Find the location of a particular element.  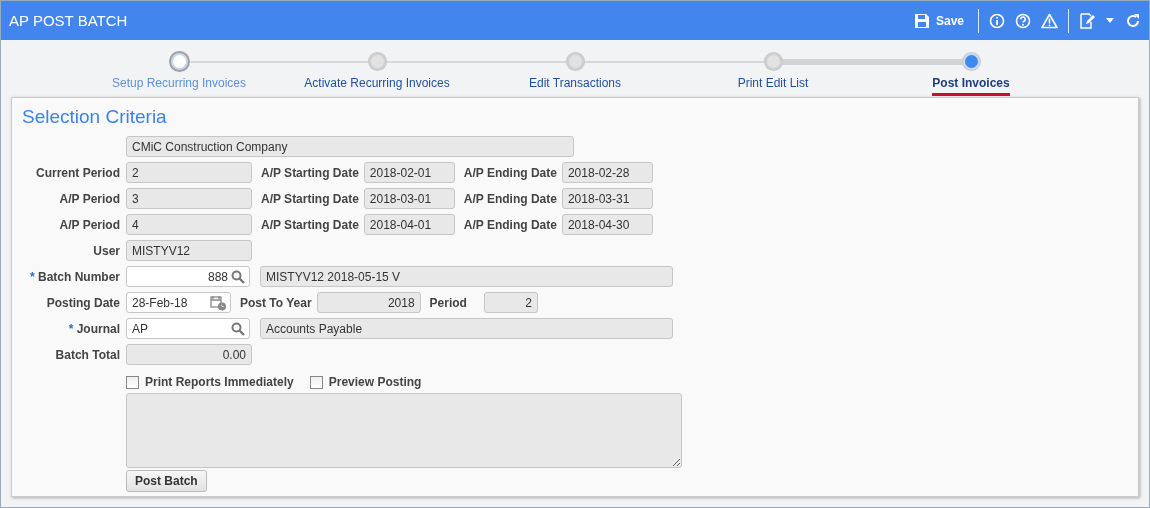

post-batch-button: Post Batch is located at coordinates (166, 481).